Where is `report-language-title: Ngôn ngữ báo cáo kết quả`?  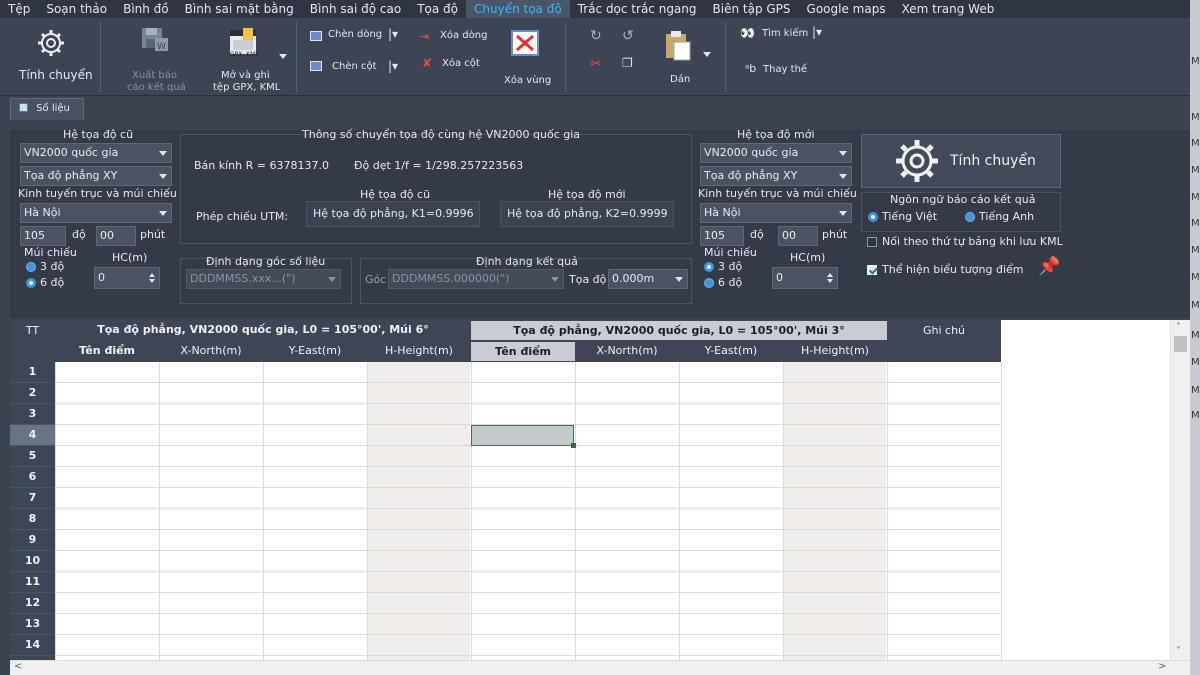 report-language-title: Ngôn ngữ báo cáo kết quả is located at coordinates (963, 199).